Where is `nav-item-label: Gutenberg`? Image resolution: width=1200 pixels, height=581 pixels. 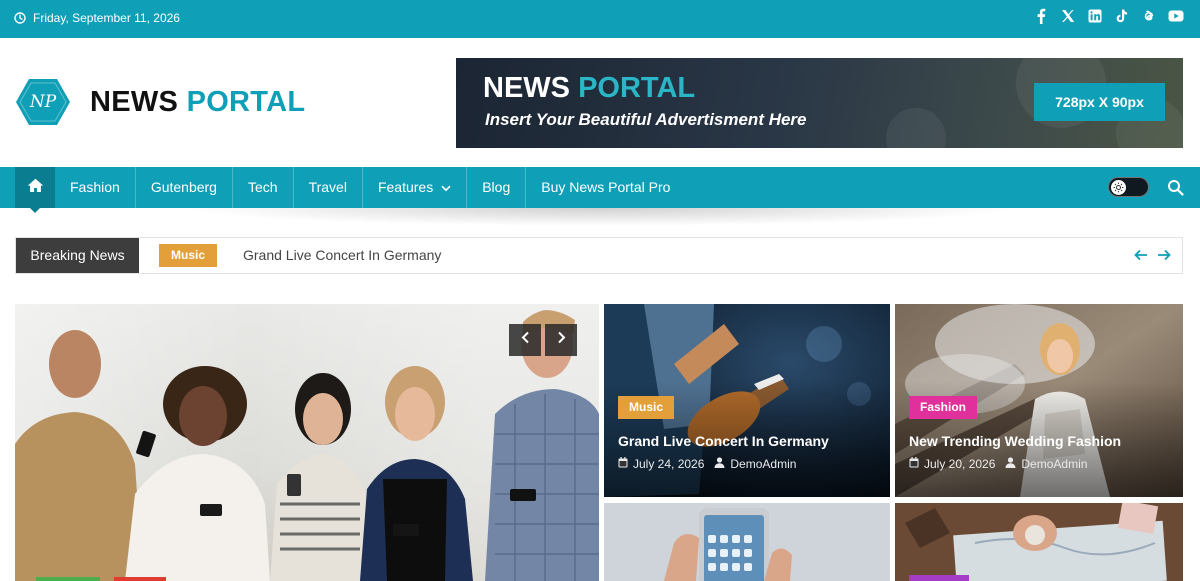
nav-item-label: Gutenberg is located at coordinates (183, 187).